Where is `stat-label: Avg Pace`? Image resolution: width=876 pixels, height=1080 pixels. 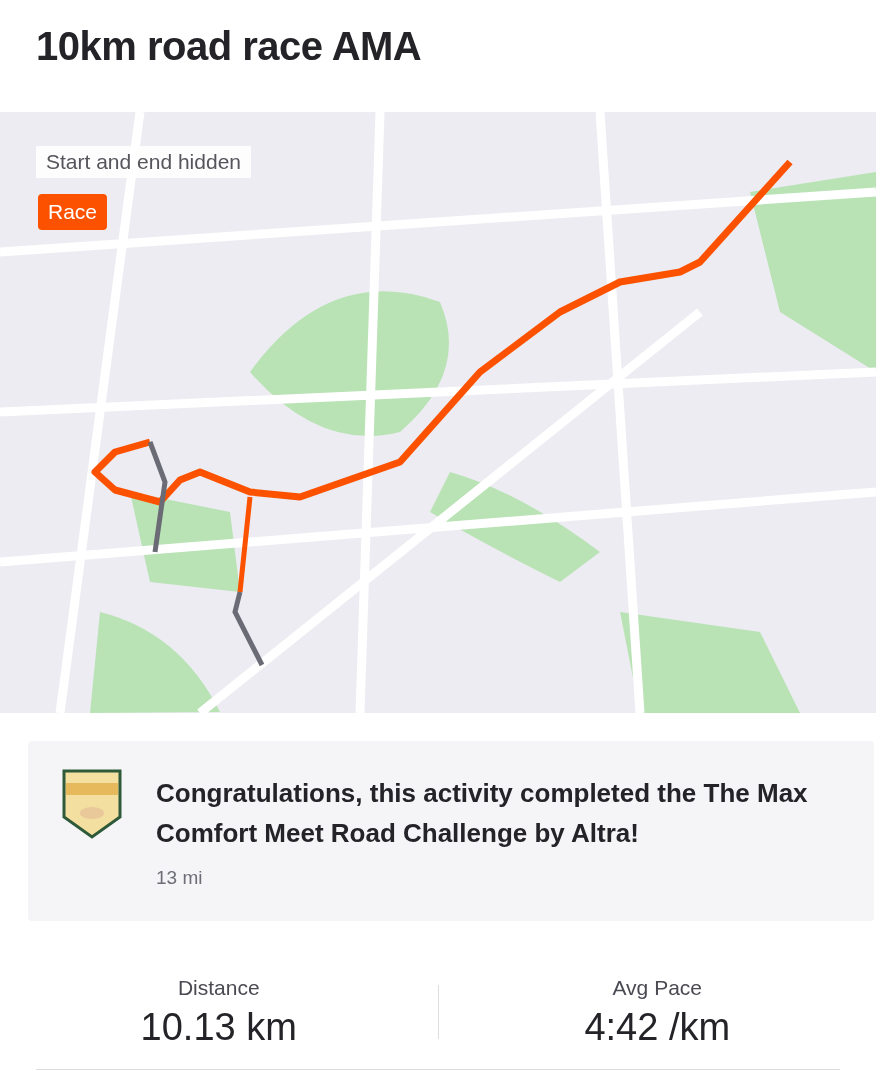 stat-label: Avg Pace is located at coordinates (657, 987).